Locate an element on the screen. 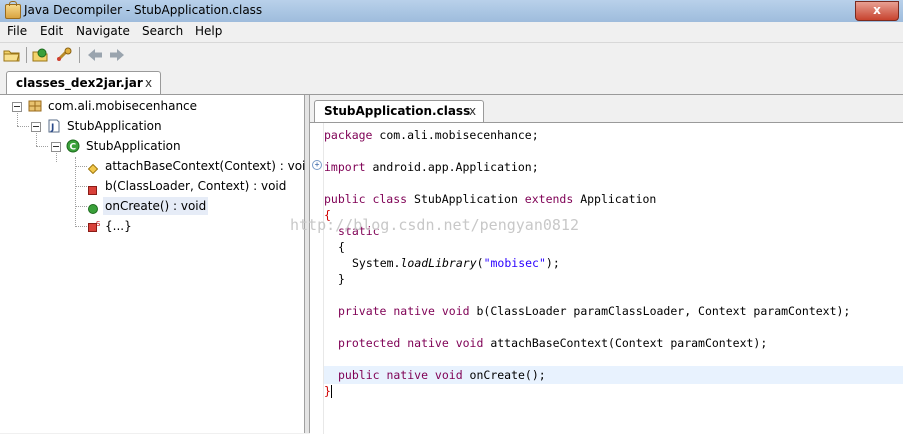 The height and width of the screenshot is (434, 903). tab-label: classes_dex2jar.jar is located at coordinates (79, 83).